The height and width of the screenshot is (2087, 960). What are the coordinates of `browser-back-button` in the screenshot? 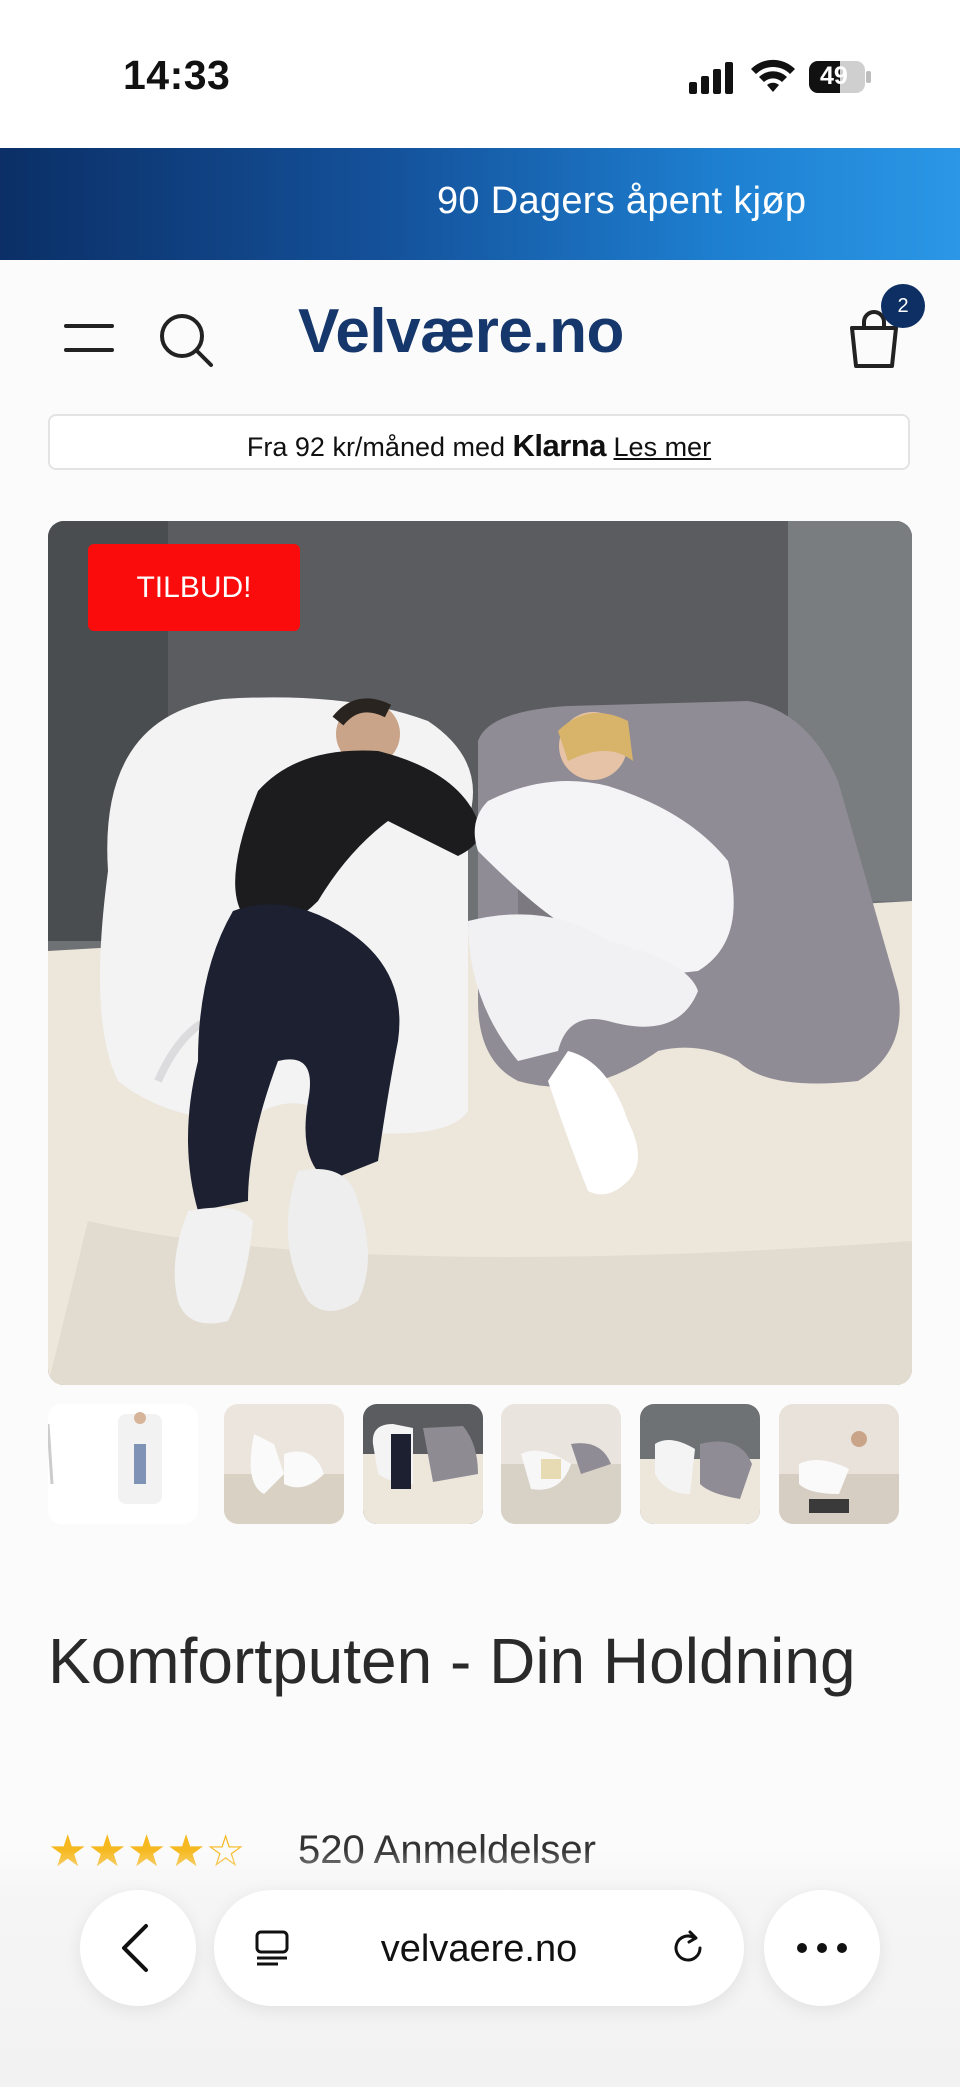 It's located at (138, 1948).